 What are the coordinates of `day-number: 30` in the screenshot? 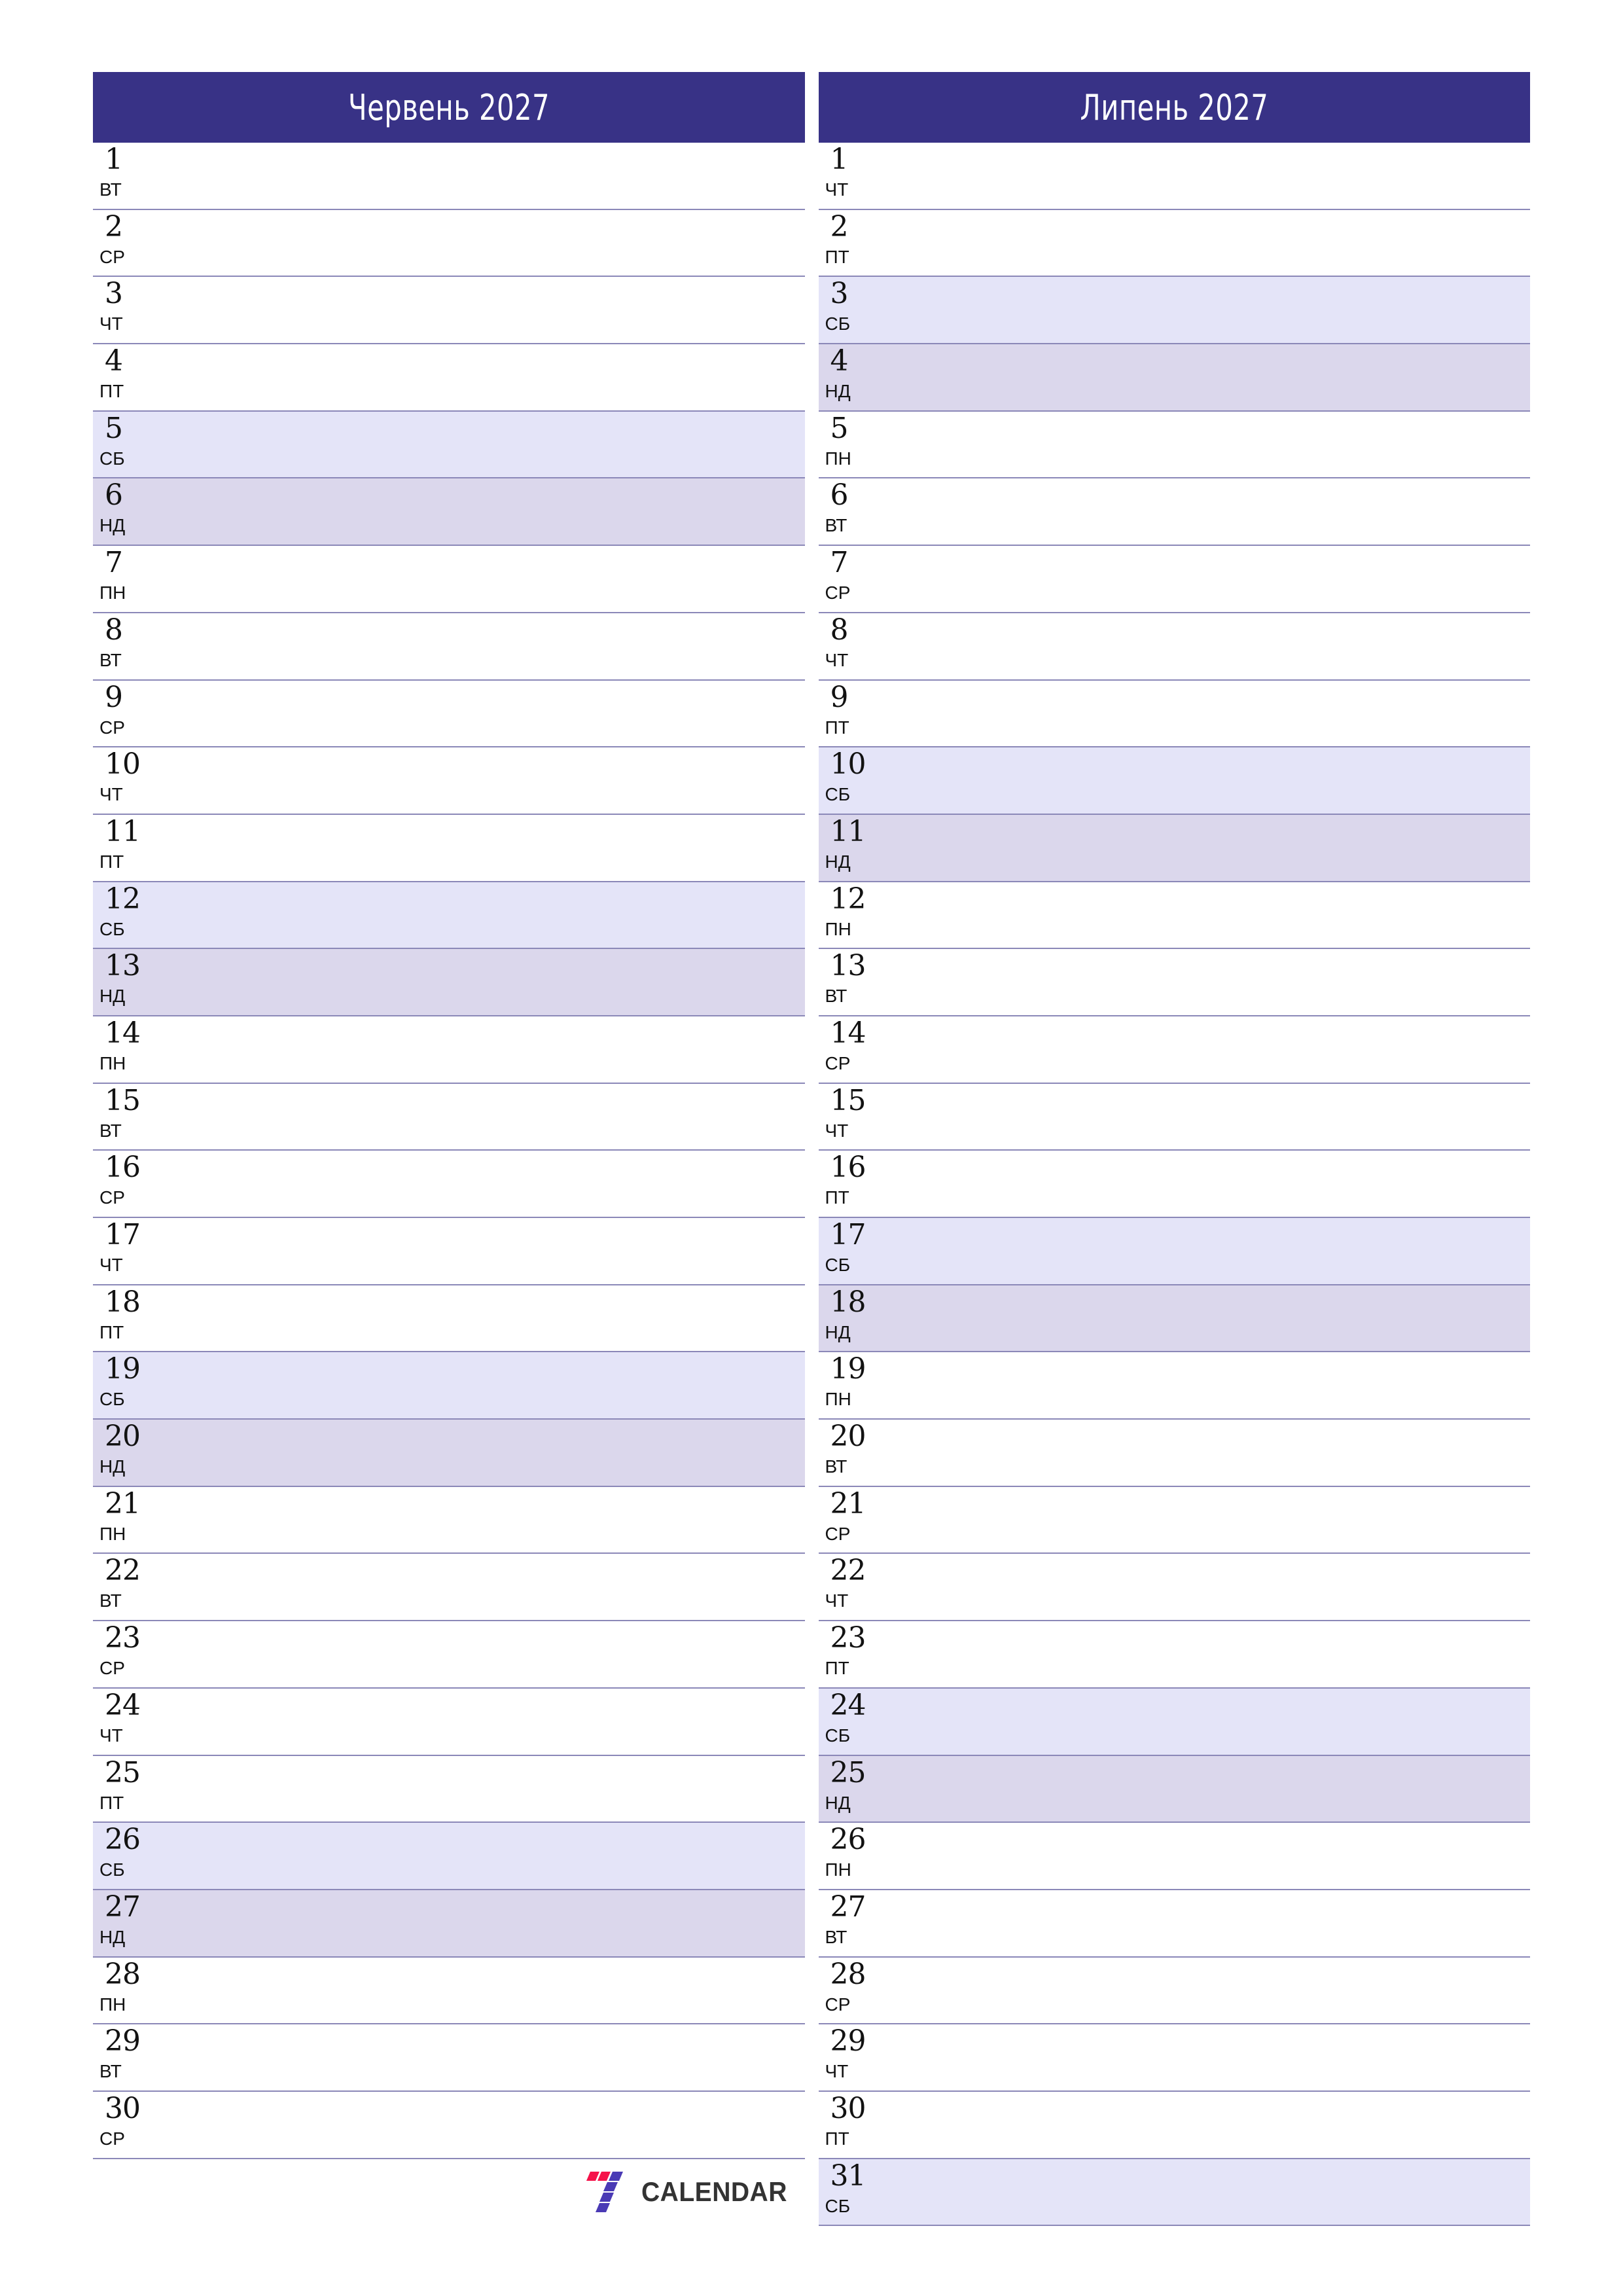 It's located at (848, 2108).